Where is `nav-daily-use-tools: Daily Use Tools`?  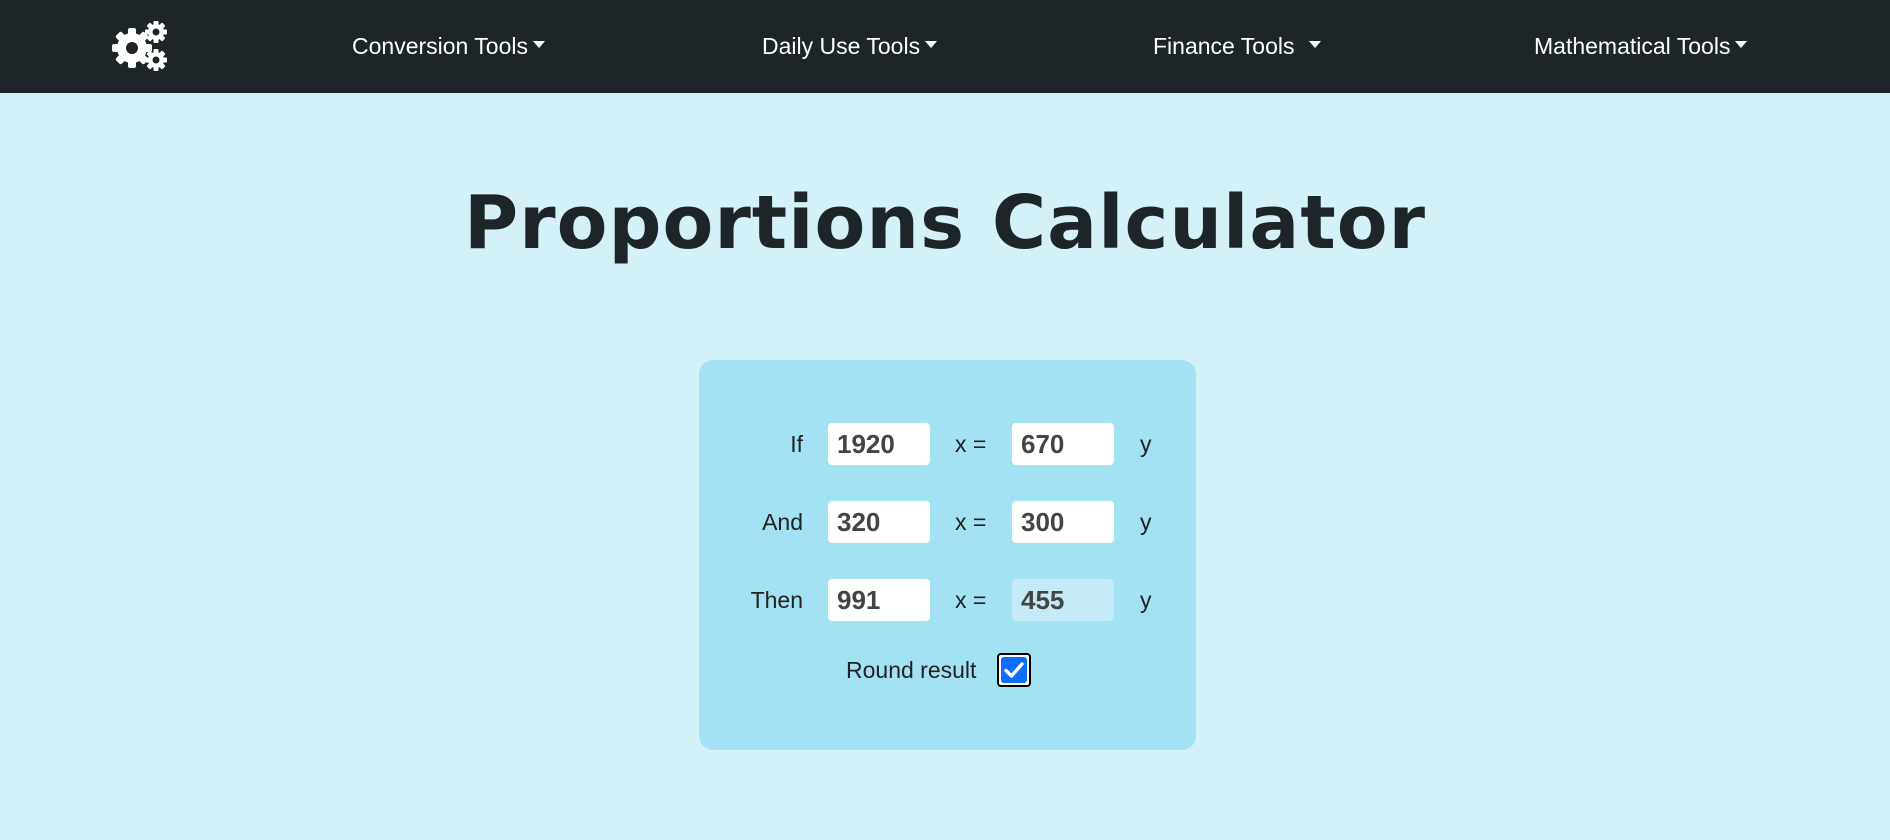
nav-daily-use-tools: Daily Use Tools is located at coordinates (850, 46).